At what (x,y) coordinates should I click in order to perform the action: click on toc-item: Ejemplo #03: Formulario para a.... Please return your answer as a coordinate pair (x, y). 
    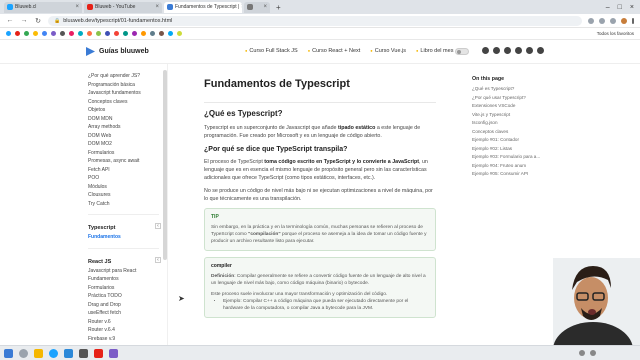
    Looking at the image, I should click on (517, 157).